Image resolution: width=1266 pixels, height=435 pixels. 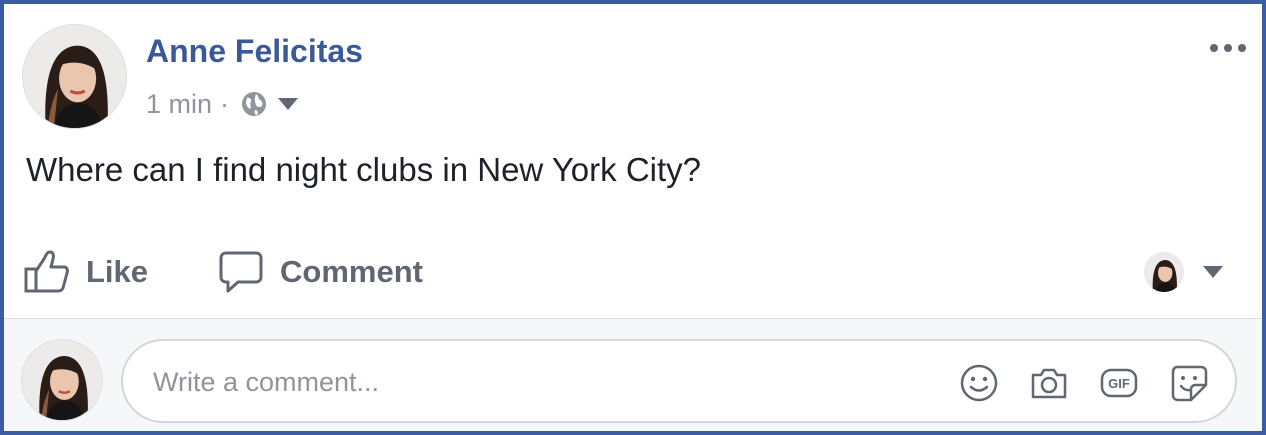 What do you see at coordinates (46, 271) in the screenshot?
I see `thumbs-up-icon` at bounding box center [46, 271].